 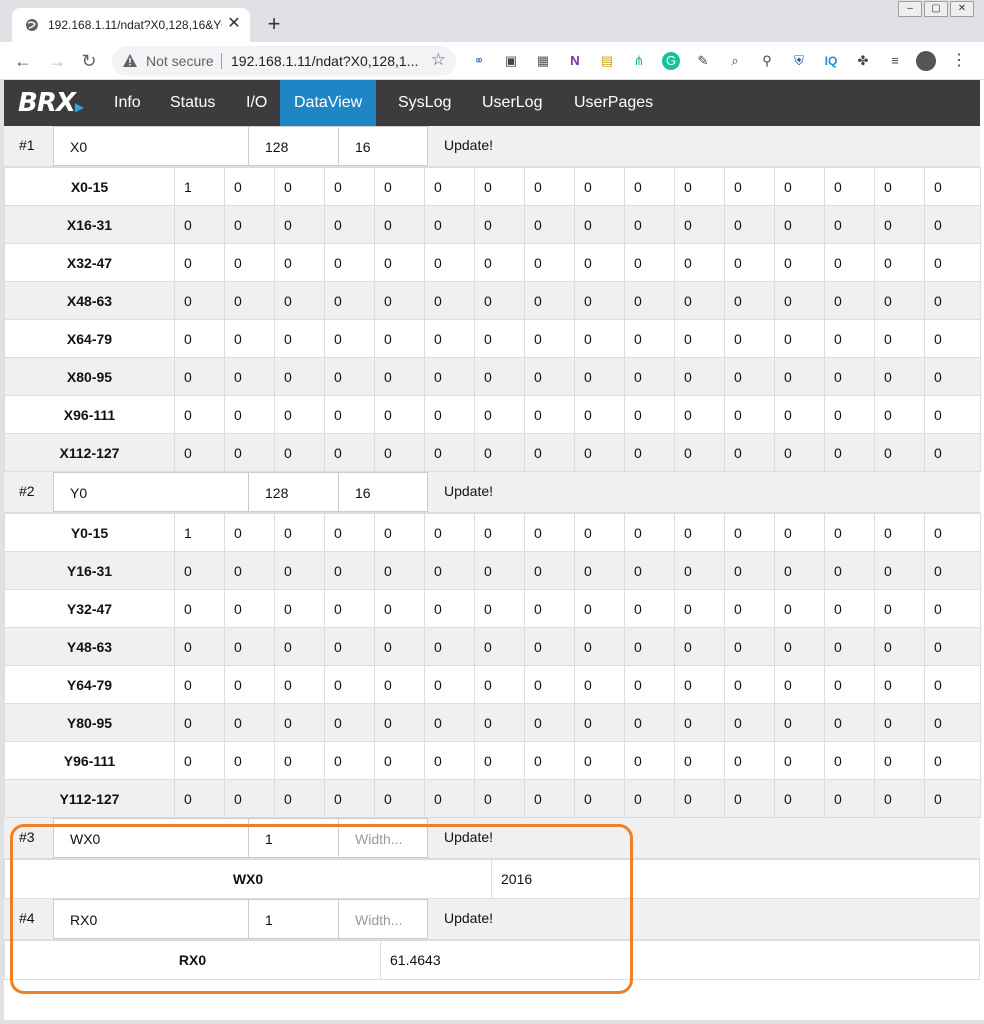 What do you see at coordinates (543, 61) in the screenshot?
I see `grid-extension-icon: ▦` at bounding box center [543, 61].